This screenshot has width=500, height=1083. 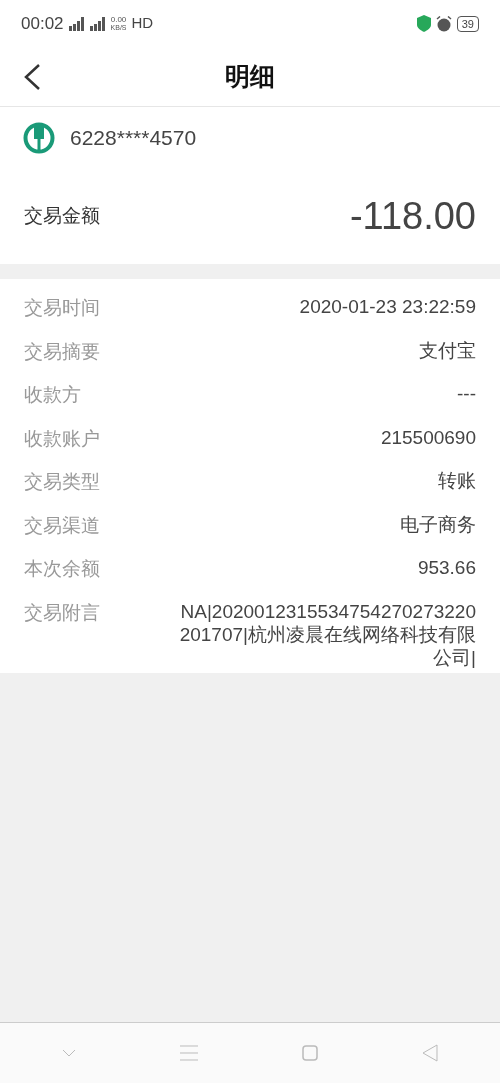 I want to click on detail-label: 收款方, so click(x=52, y=395).